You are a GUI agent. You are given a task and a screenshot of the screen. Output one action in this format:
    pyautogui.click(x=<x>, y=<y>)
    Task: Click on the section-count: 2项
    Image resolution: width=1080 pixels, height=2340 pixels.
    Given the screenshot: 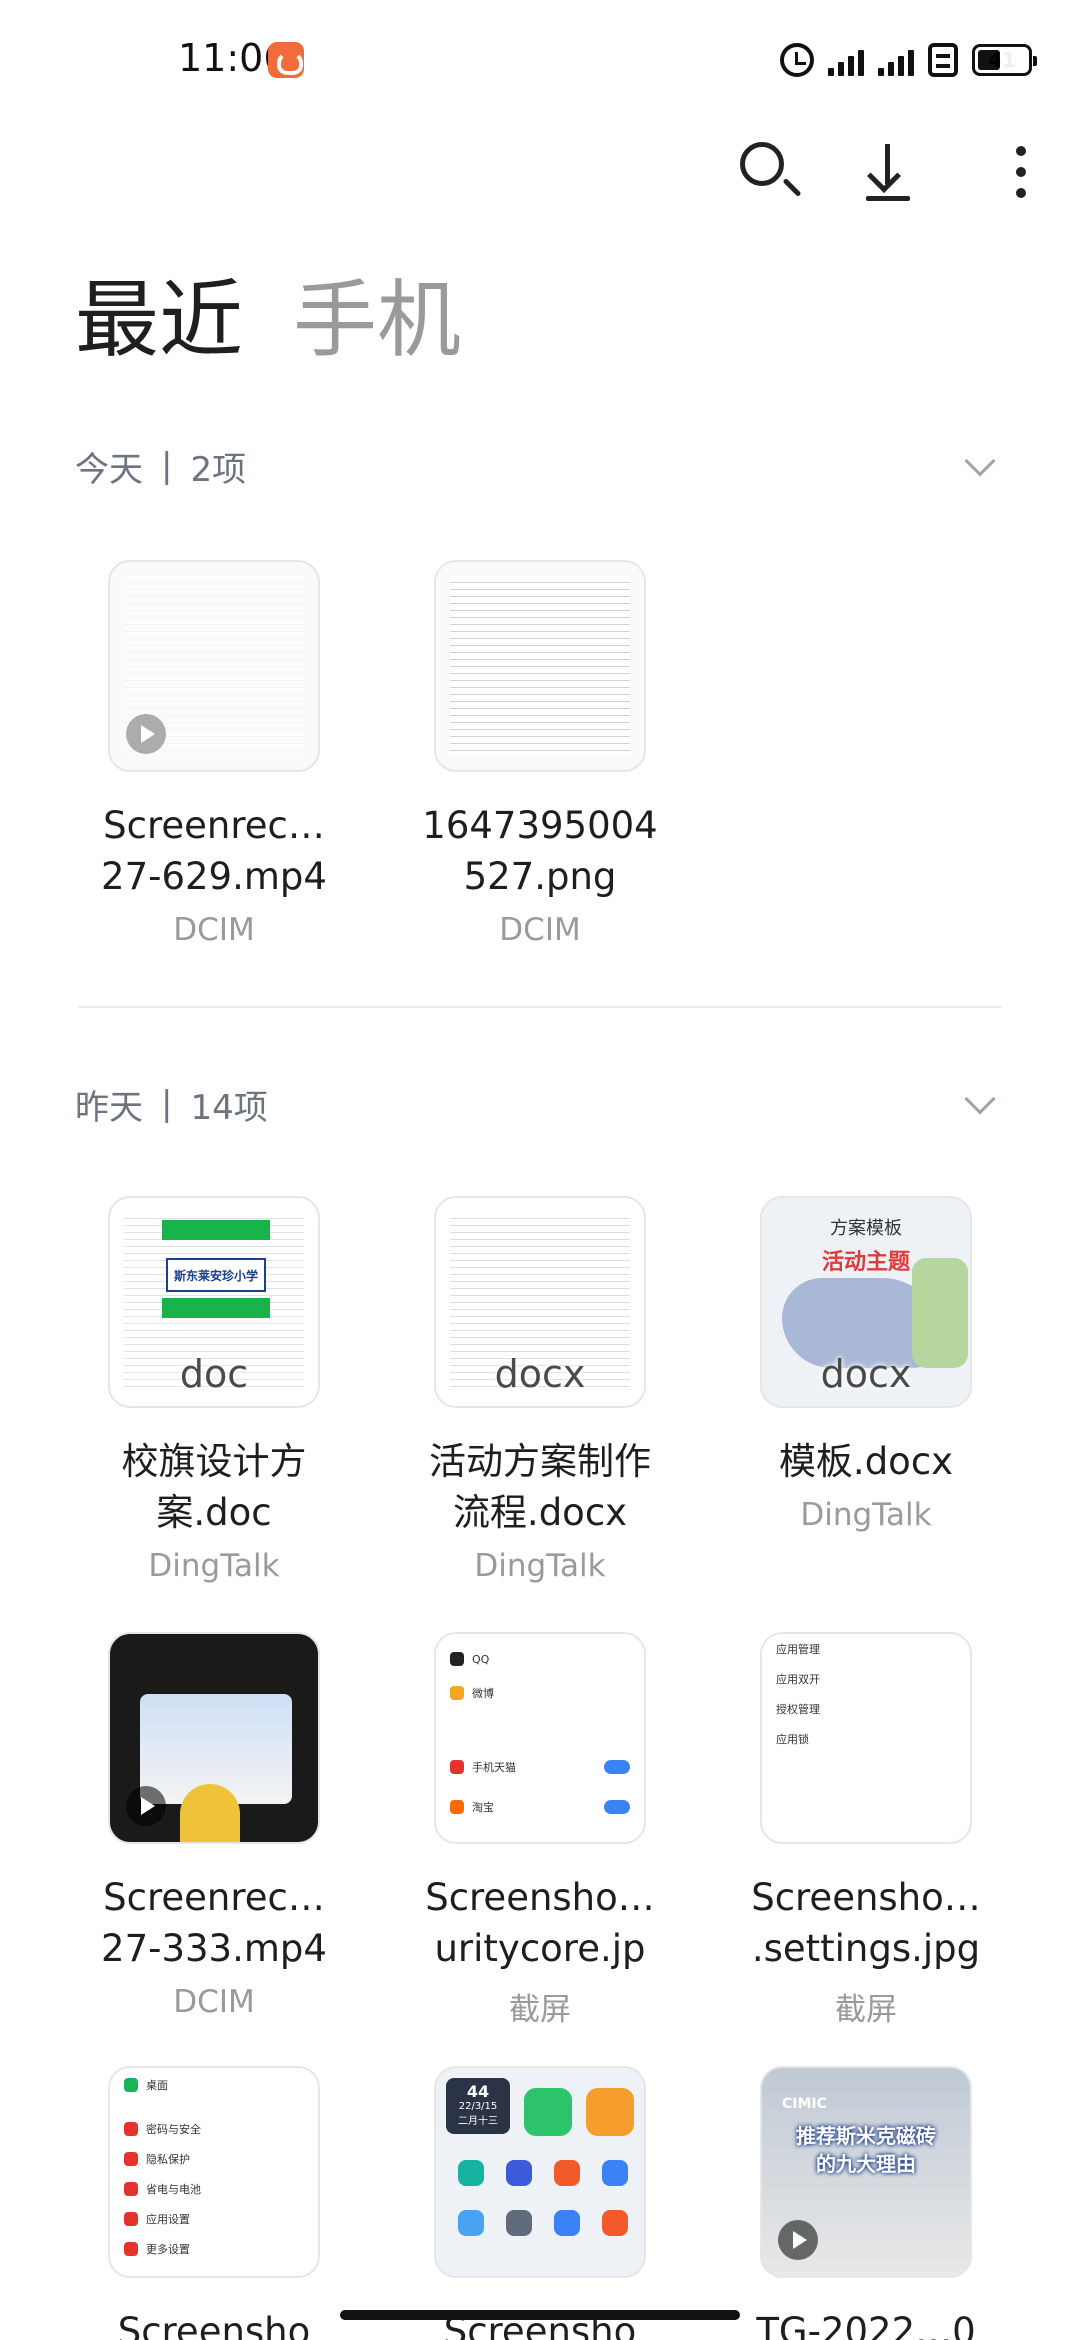 What is the action you would take?
    pyautogui.click(x=218, y=469)
    